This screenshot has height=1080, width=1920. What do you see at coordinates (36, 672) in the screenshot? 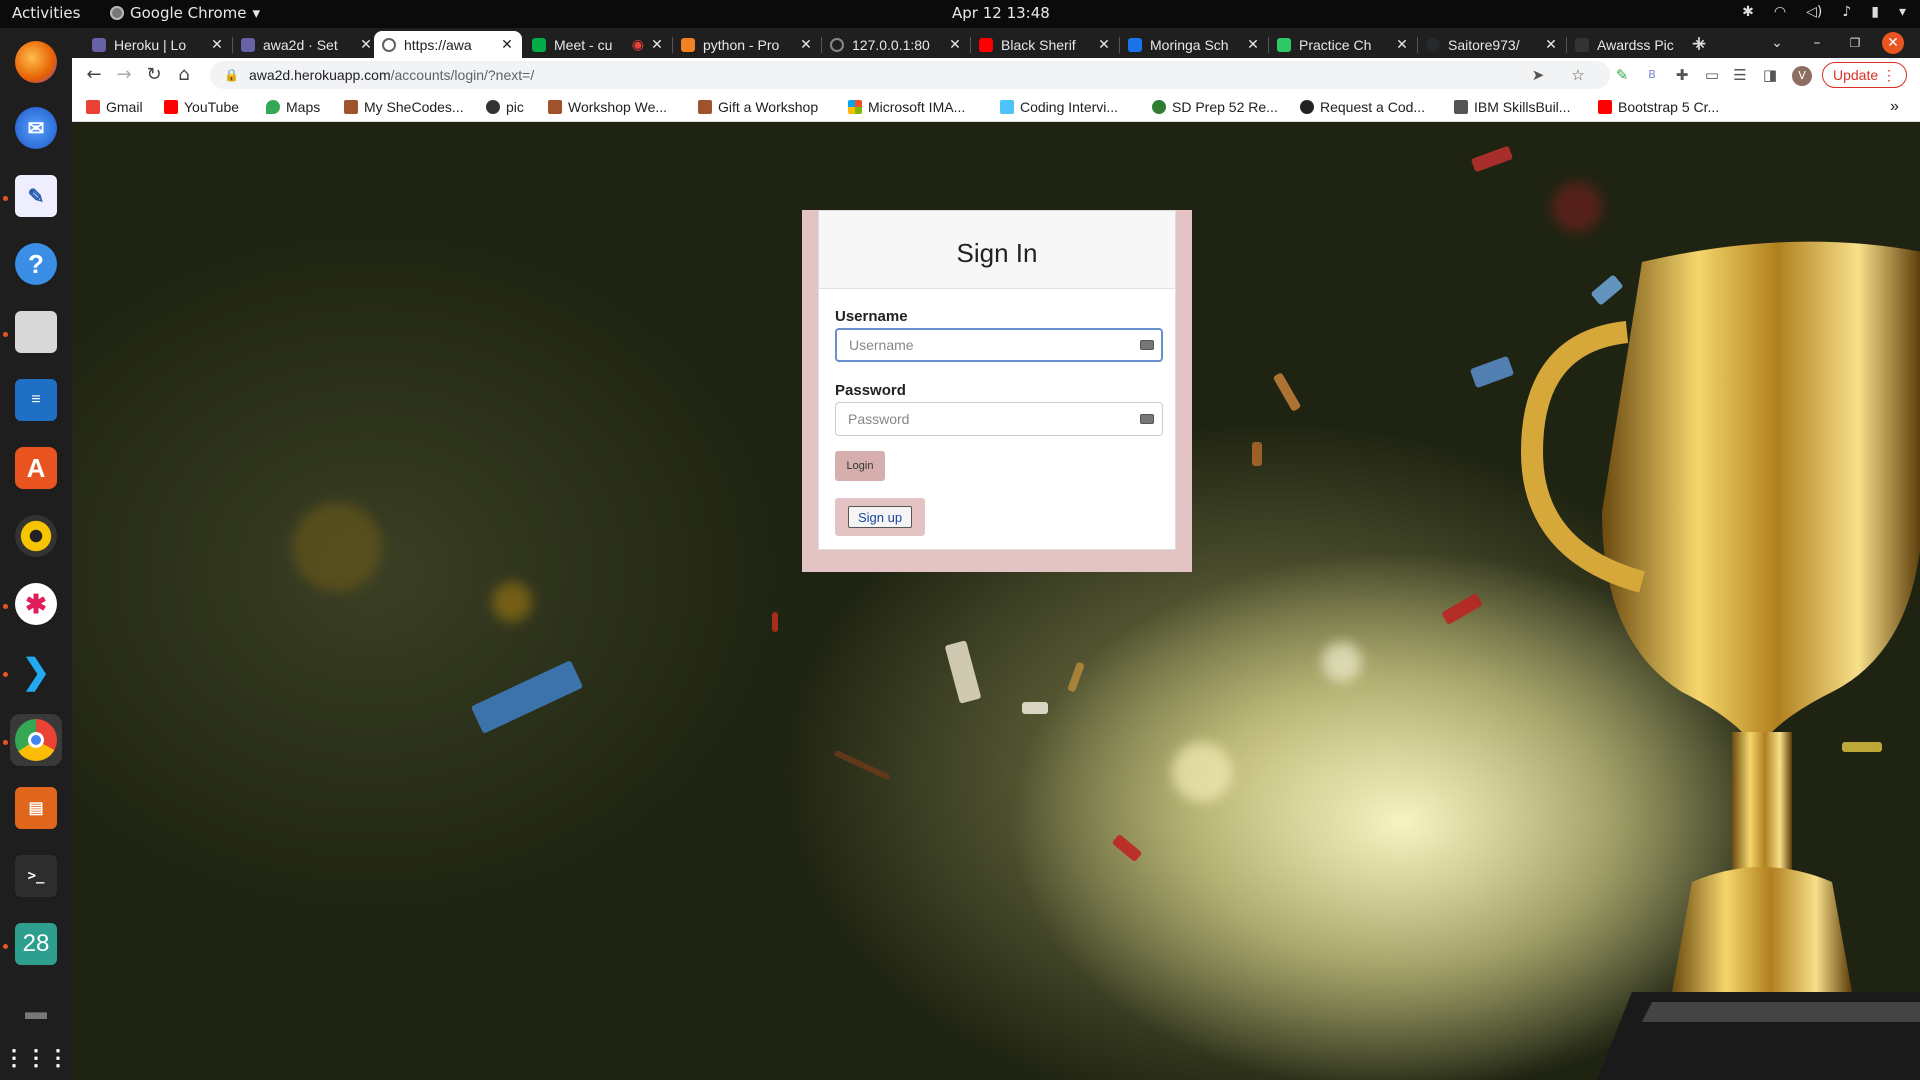
I see `dock-vscode: ❯` at bounding box center [36, 672].